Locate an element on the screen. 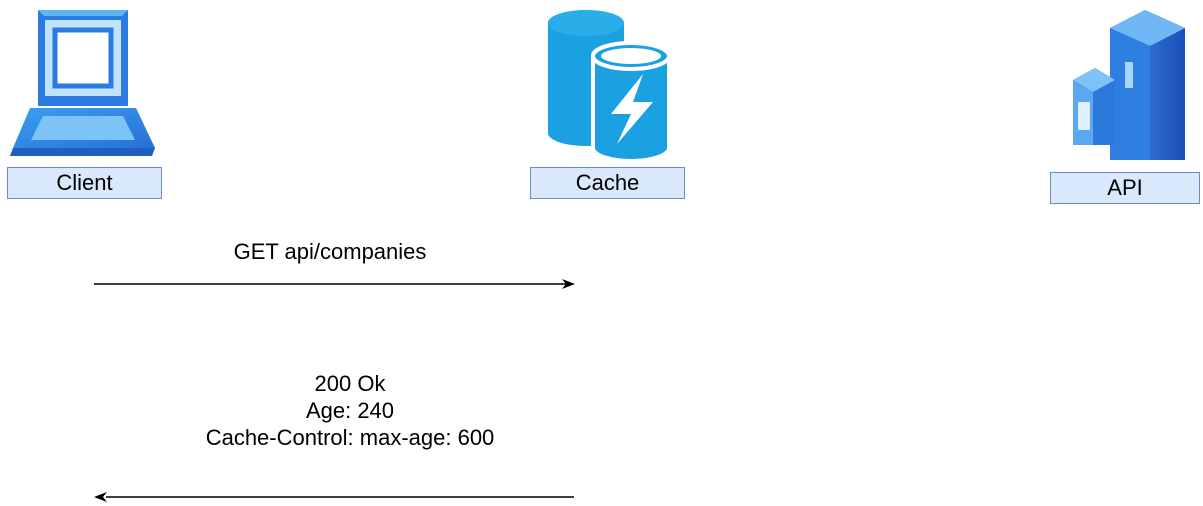 This screenshot has width=1203, height=506. cache-database-icon is located at coordinates (608, 85).